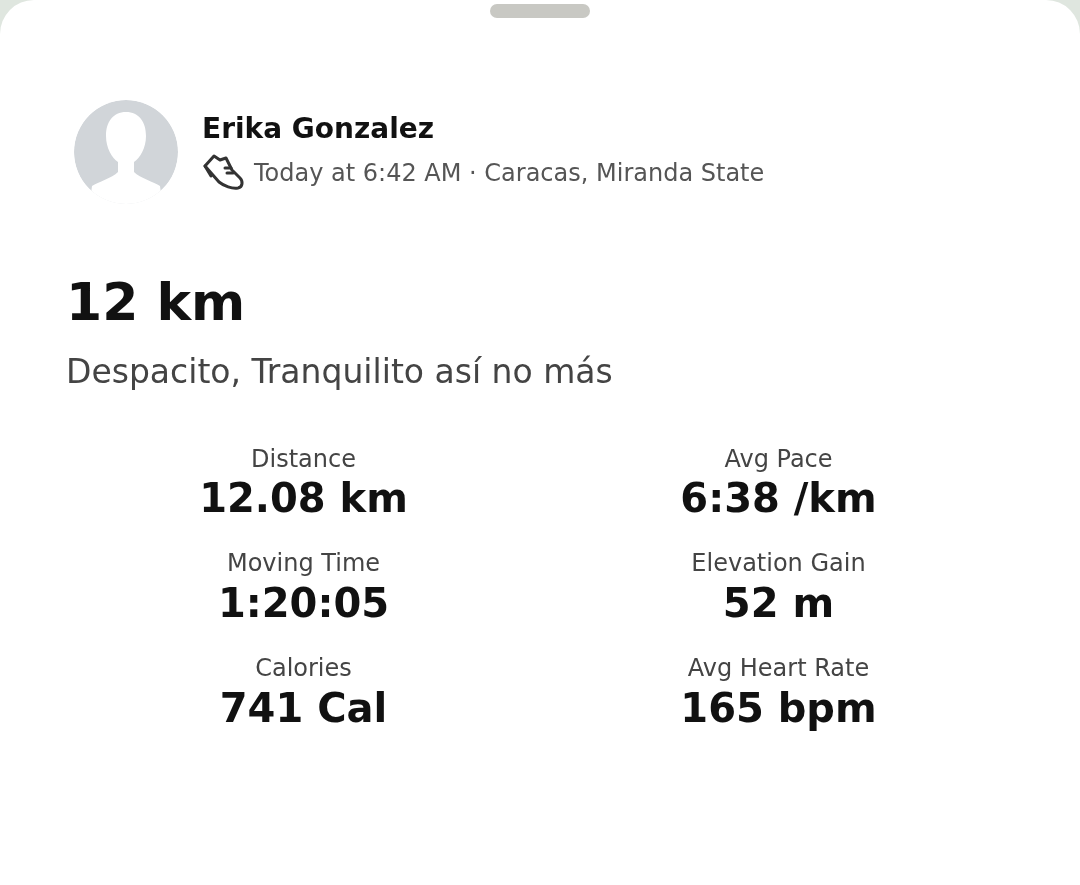 The height and width of the screenshot is (885, 1080). Describe the element at coordinates (303, 564) in the screenshot. I see `stat-label: Moving Time` at that location.